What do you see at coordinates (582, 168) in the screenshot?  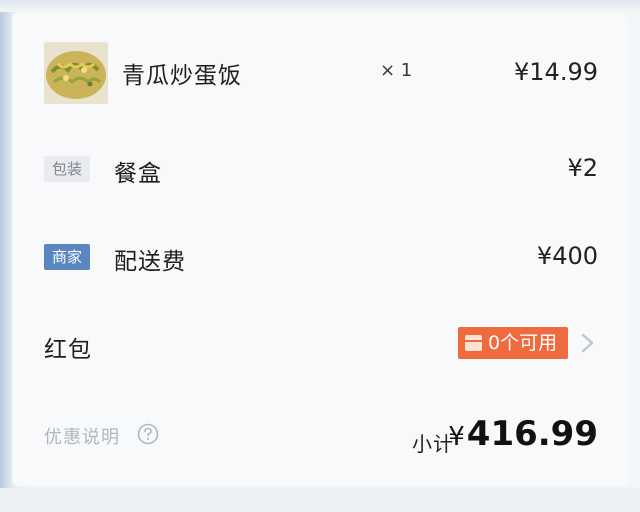 I see `packaging-fee-price: ¥2` at bounding box center [582, 168].